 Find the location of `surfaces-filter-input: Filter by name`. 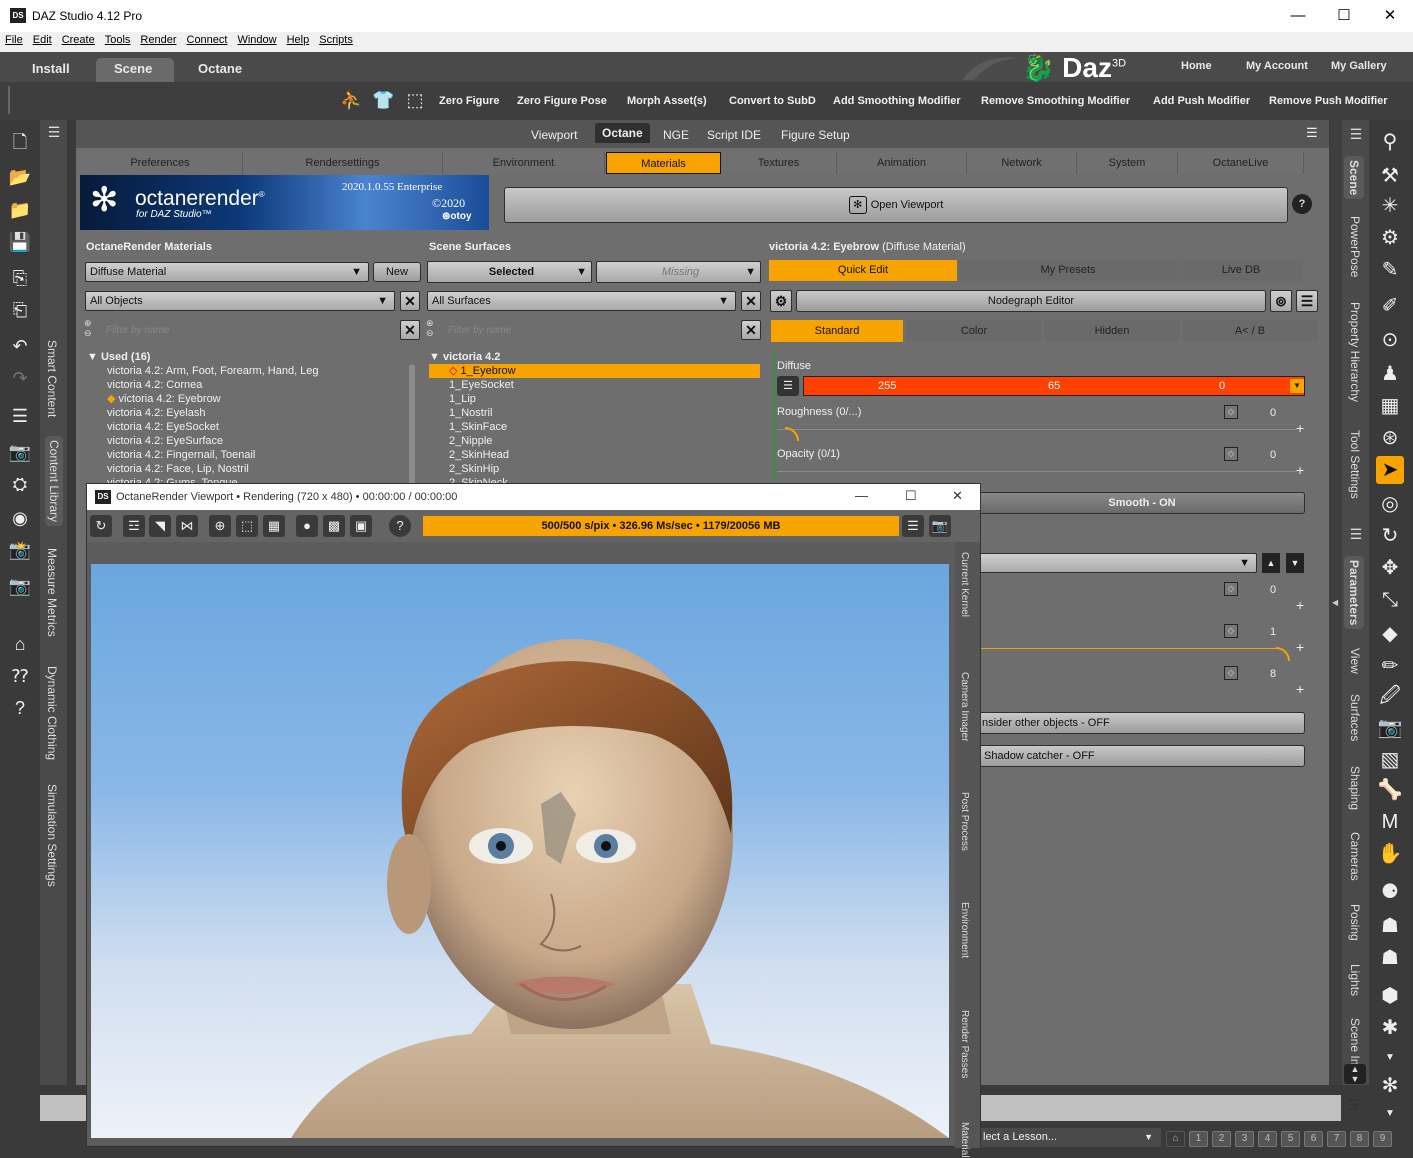

surfaces-filter-input: Filter by name is located at coordinates (479, 330).